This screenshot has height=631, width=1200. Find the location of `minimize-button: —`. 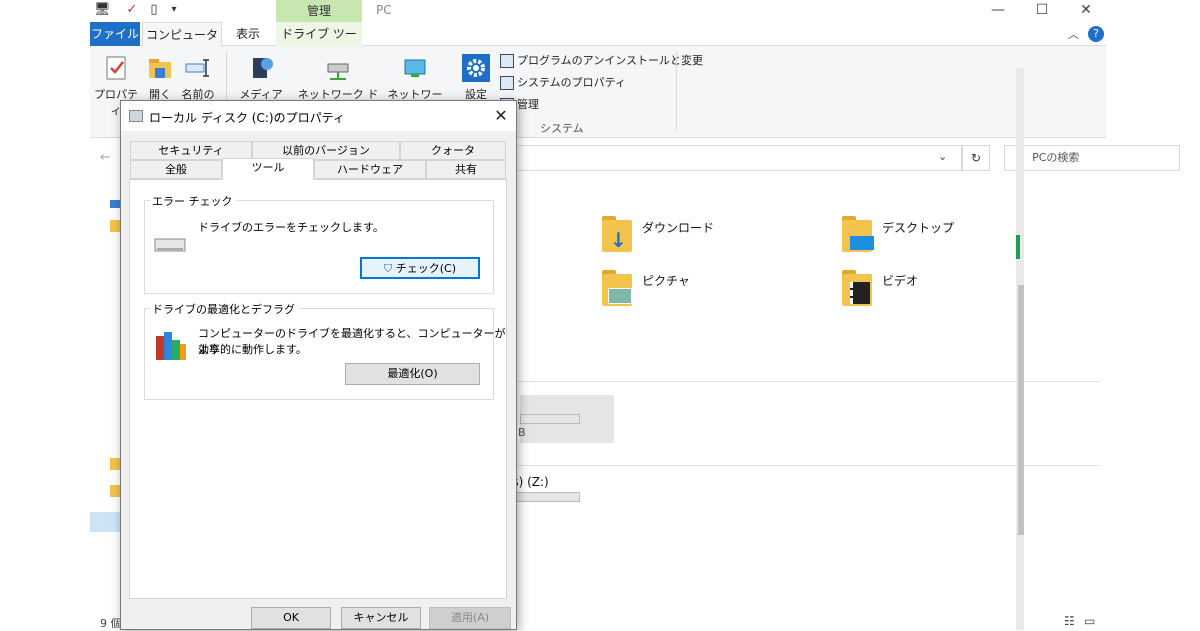

minimize-button: — is located at coordinates (998, 11).